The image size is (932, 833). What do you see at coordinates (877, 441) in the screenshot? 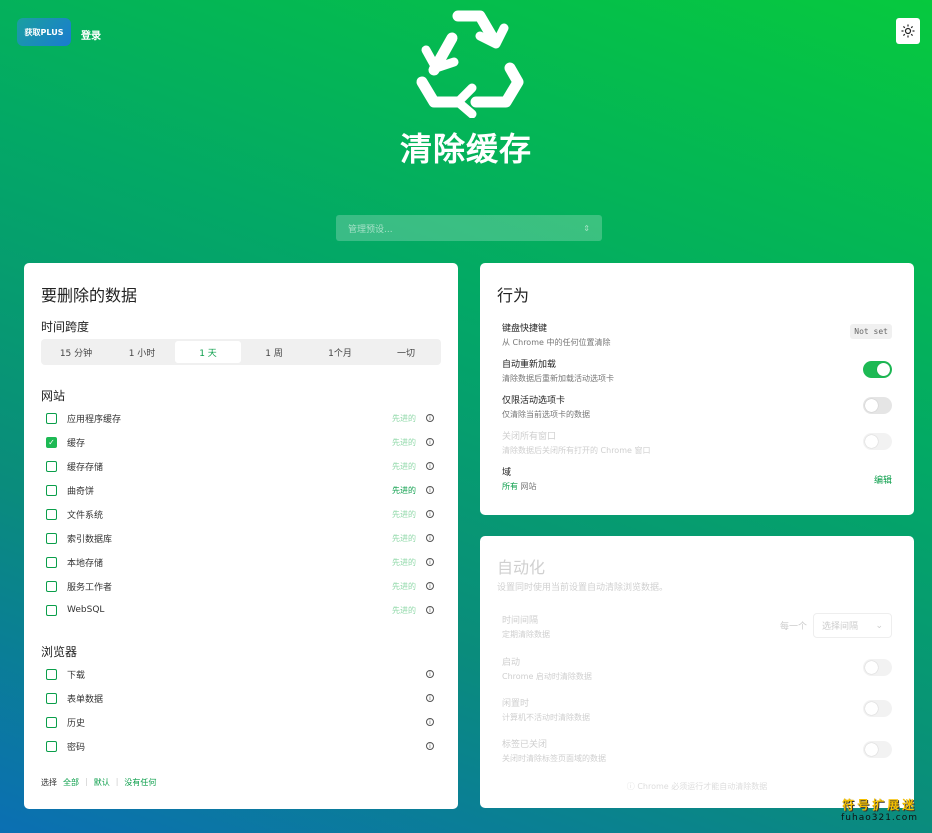
I see `close-windows-toggle` at bounding box center [877, 441].